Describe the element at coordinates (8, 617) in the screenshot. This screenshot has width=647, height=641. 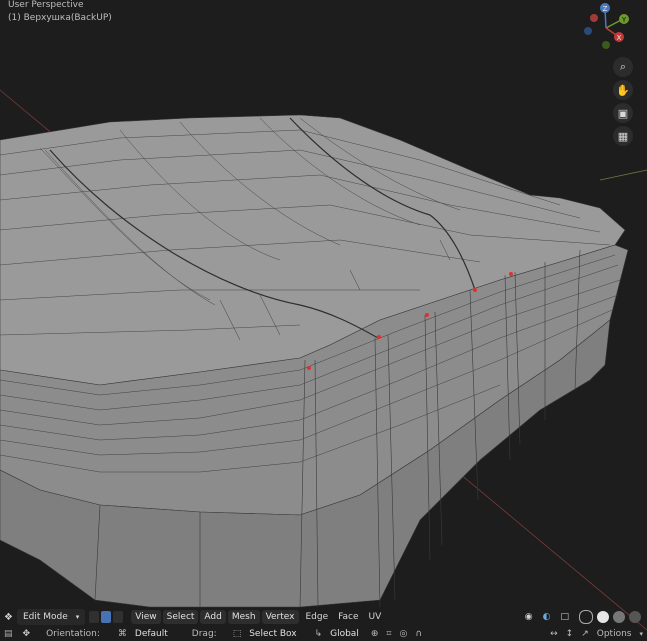
I see `editor-type-icon: ❖` at that location.